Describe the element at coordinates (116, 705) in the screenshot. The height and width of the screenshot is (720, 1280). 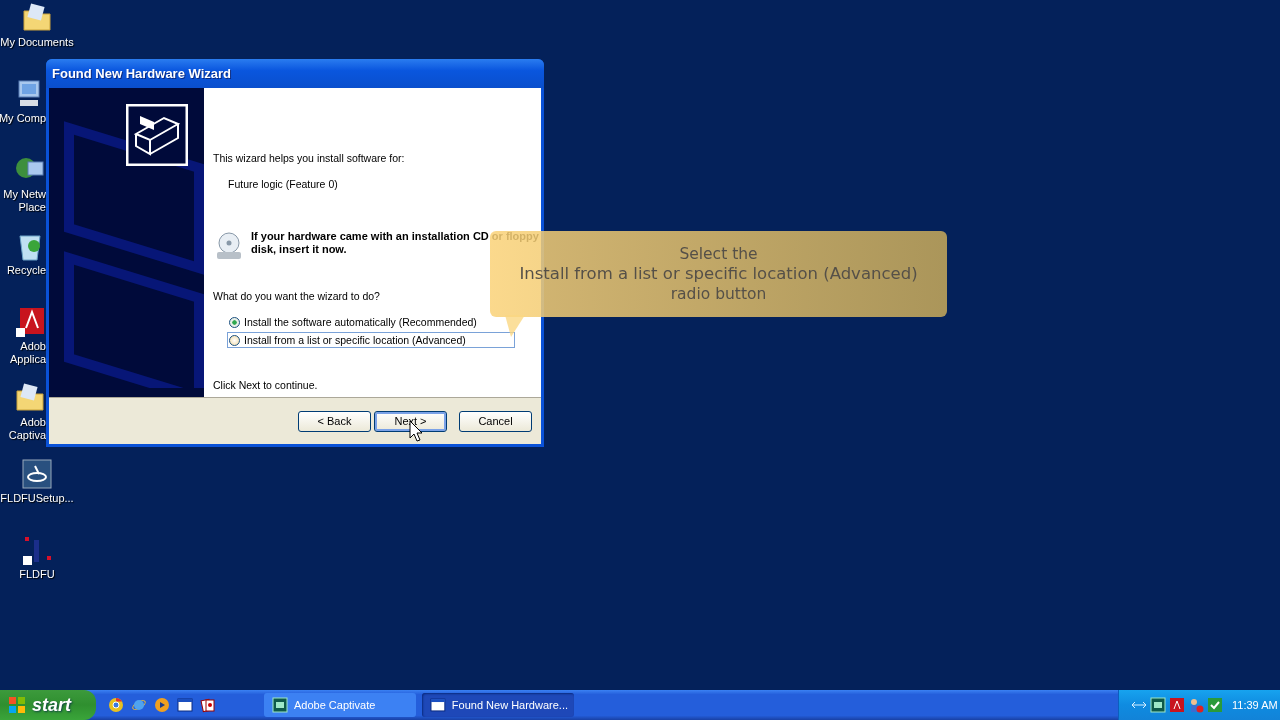
I see `chrome-icon` at that location.